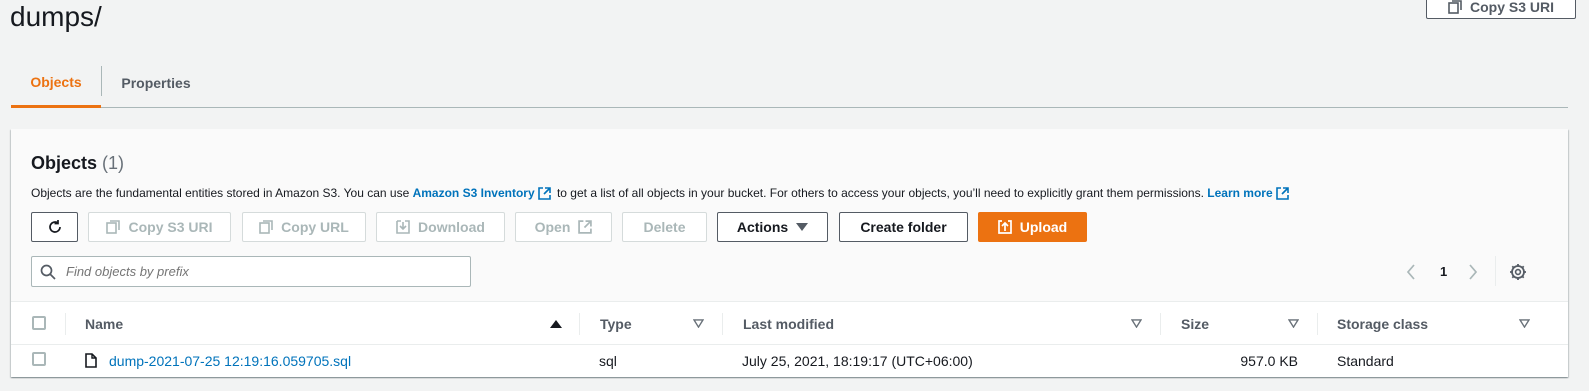  What do you see at coordinates (552, 227) in the screenshot?
I see `open-label: Open` at bounding box center [552, 227].